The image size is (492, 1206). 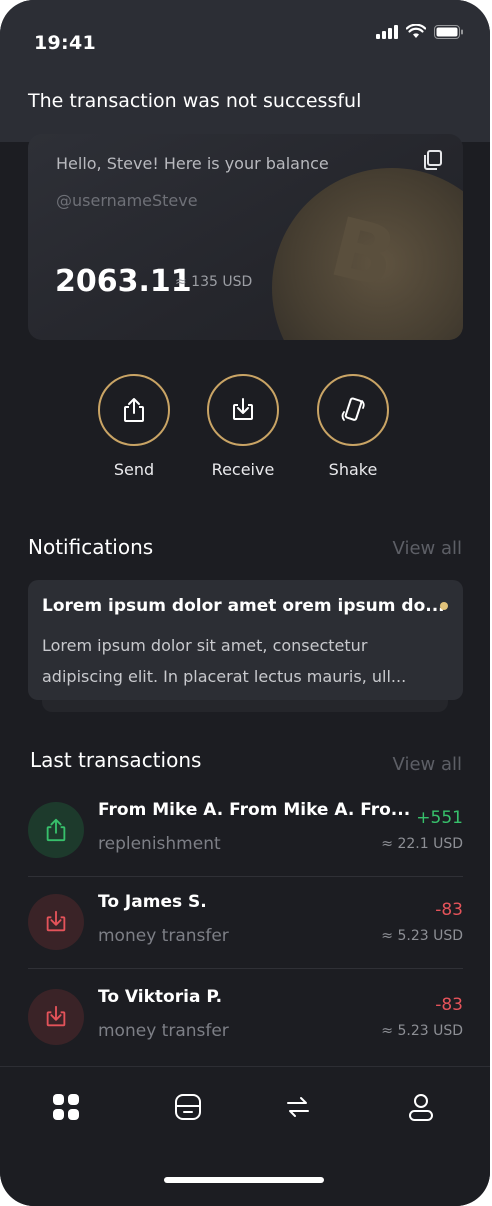 I want to click on send-circle, so click(x=134, y=410).